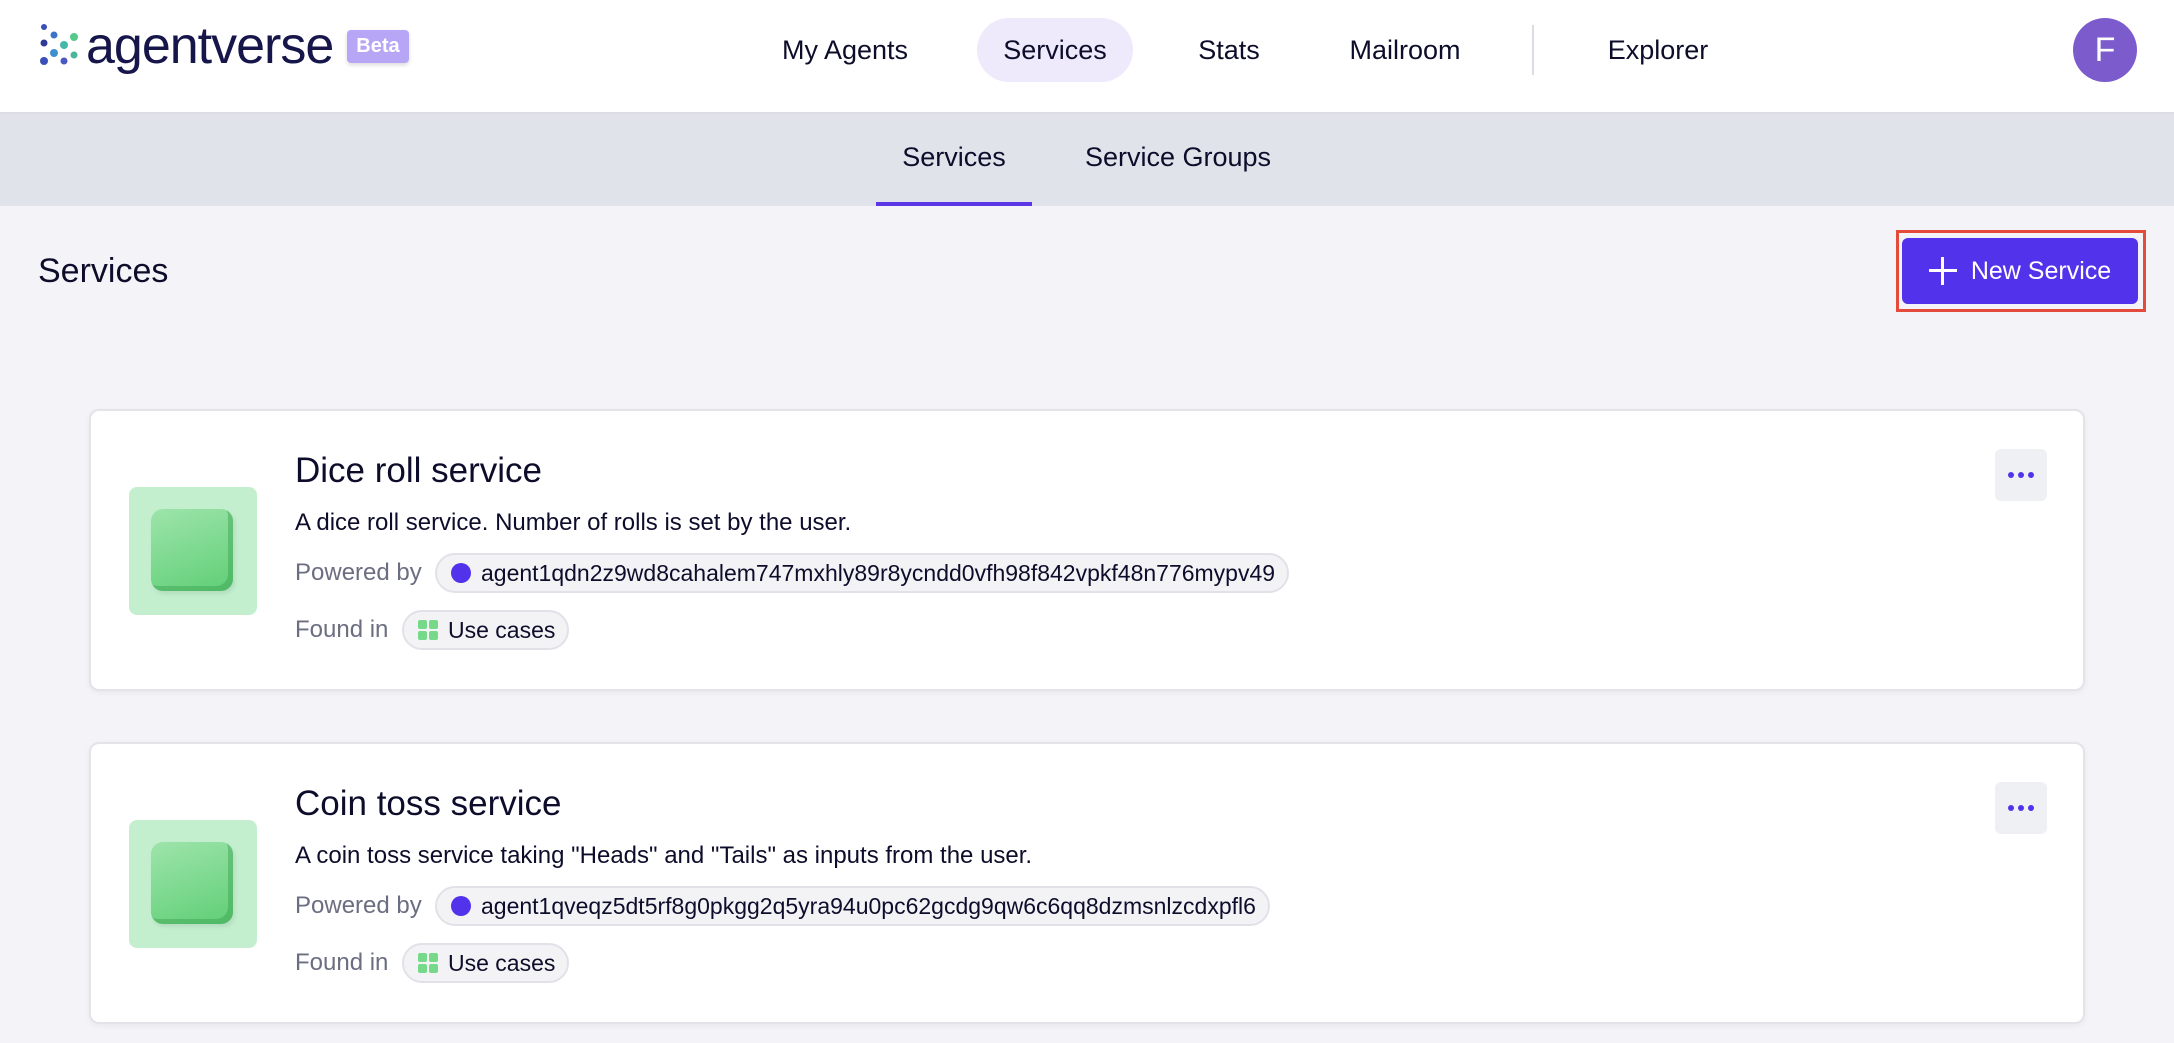  I want to click on agentverse-logo: agentverse Beta, so click(222, 46).